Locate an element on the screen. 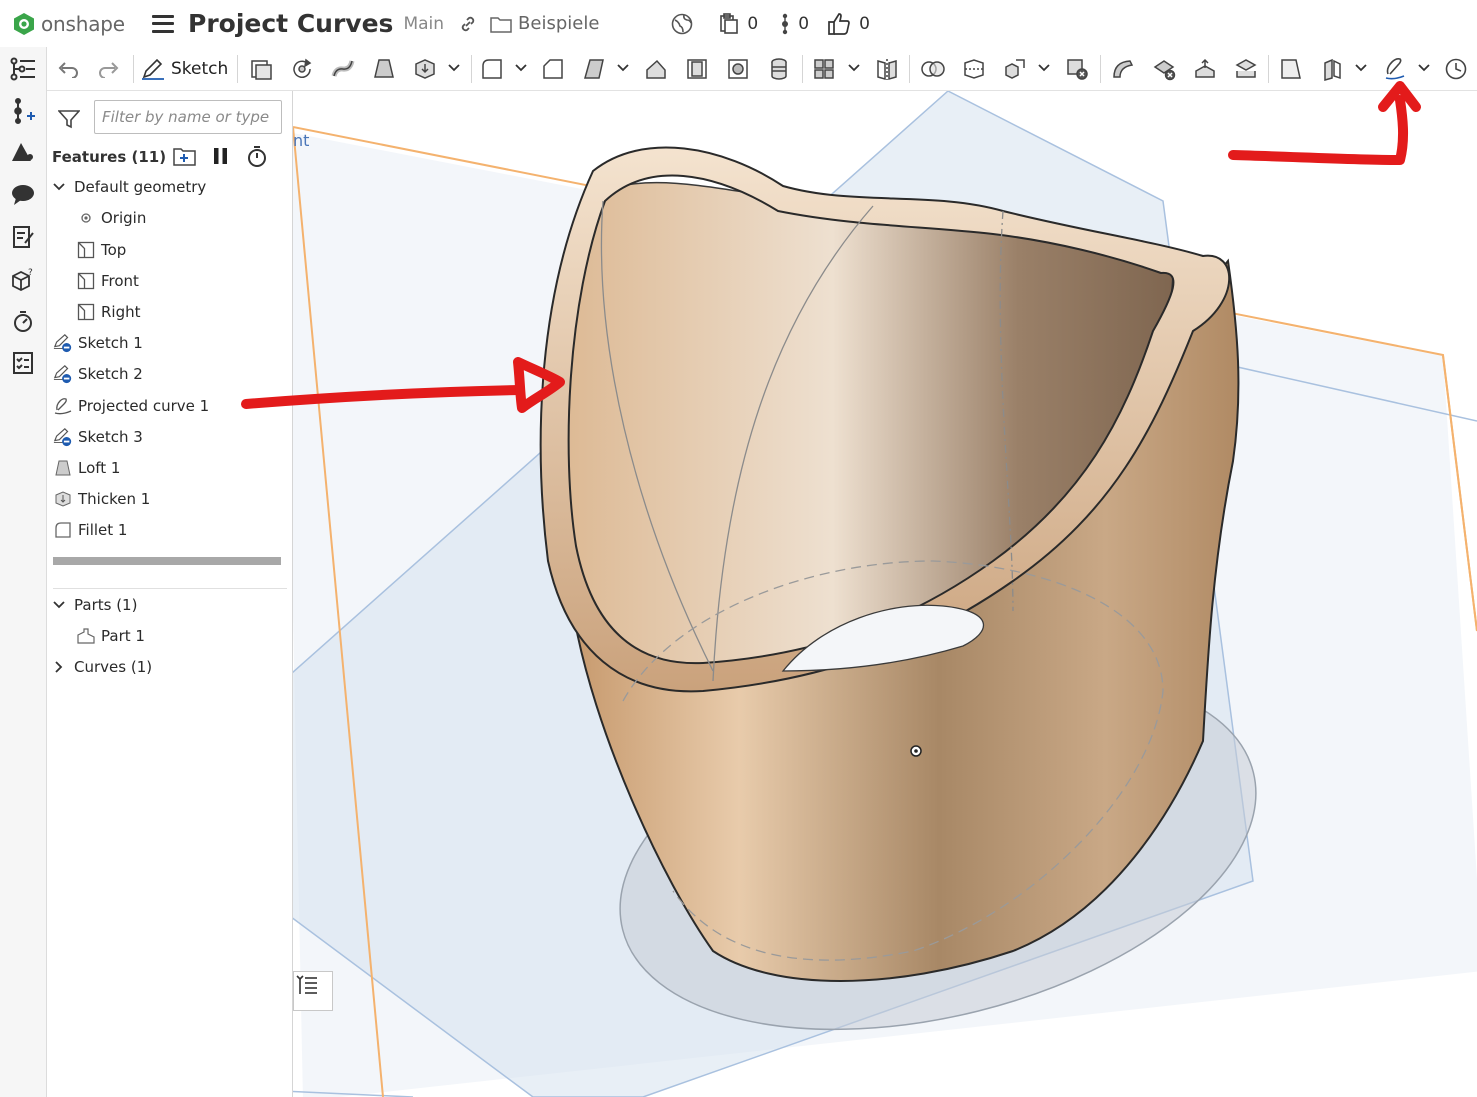 The image size is (1477, 1097). plane-label: nt is located at coordinates (301, 140).